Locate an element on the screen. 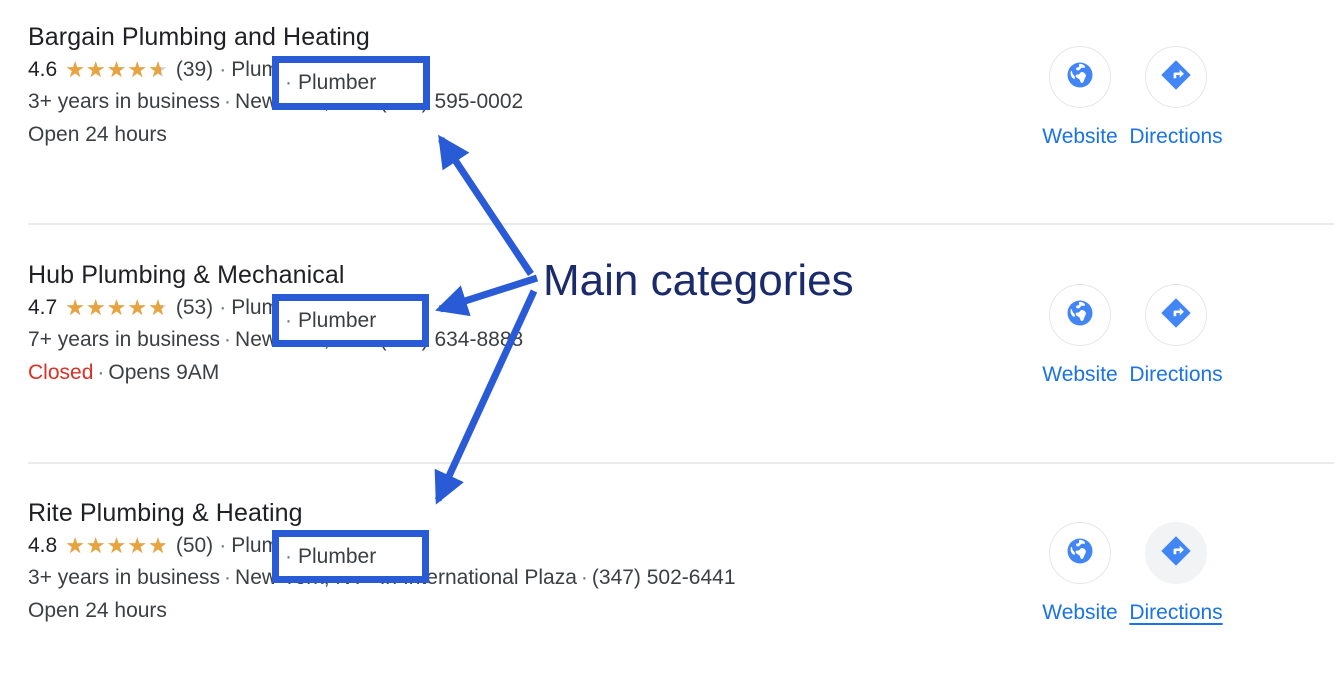  highlight-box-text-2: · Plumber is located at coordinates (327, 321).